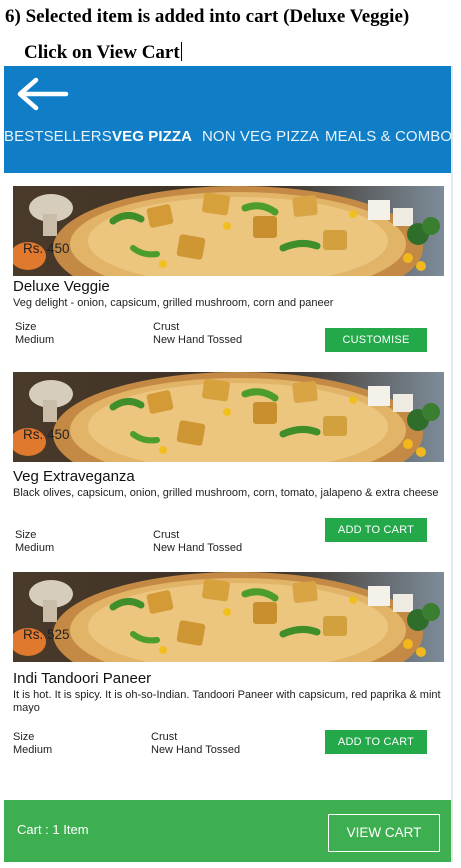  What do you see at coordinates (152, 136) in the screenshot?
I see `tab-veg-pizza: VEG PIZZA` at bounding box center [152, 136].